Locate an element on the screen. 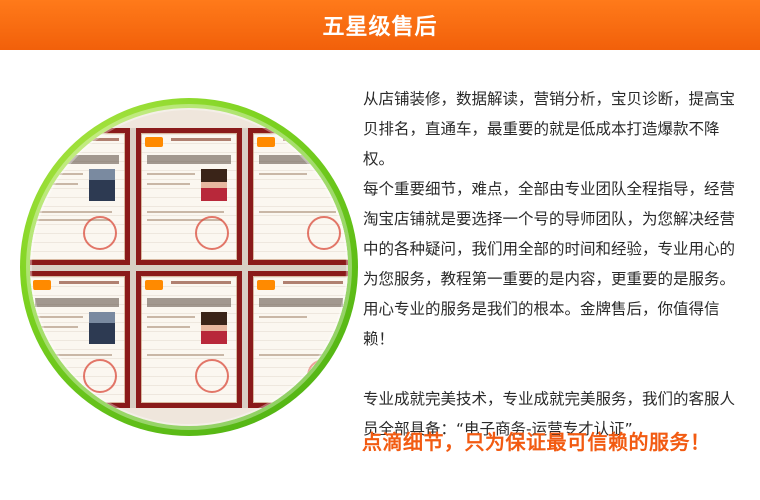 This screenshot has height=500, width=760. logo-icon is located at coordinates (42, 142).